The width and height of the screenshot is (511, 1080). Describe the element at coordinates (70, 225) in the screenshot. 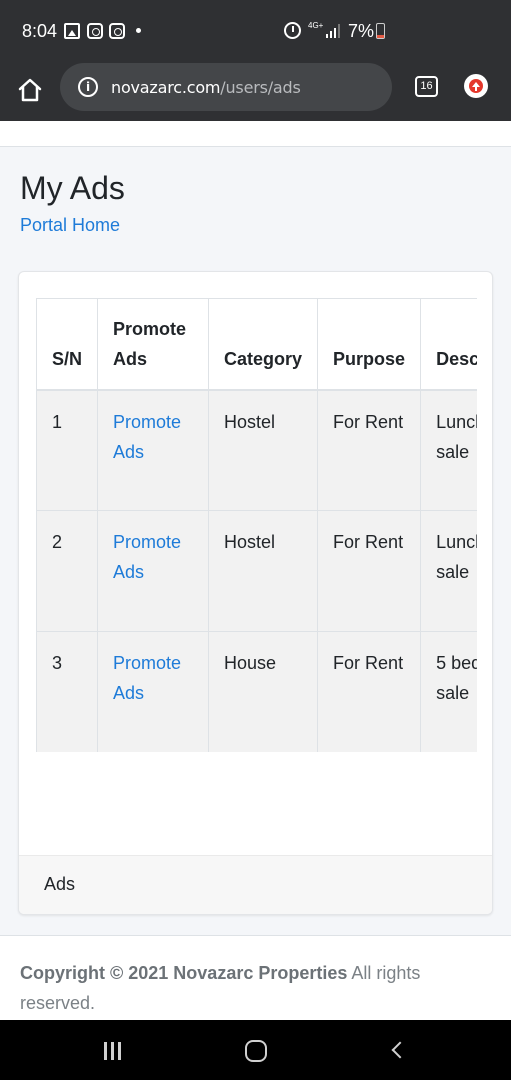

I see `portal-home-link: Portal Home` at that location.